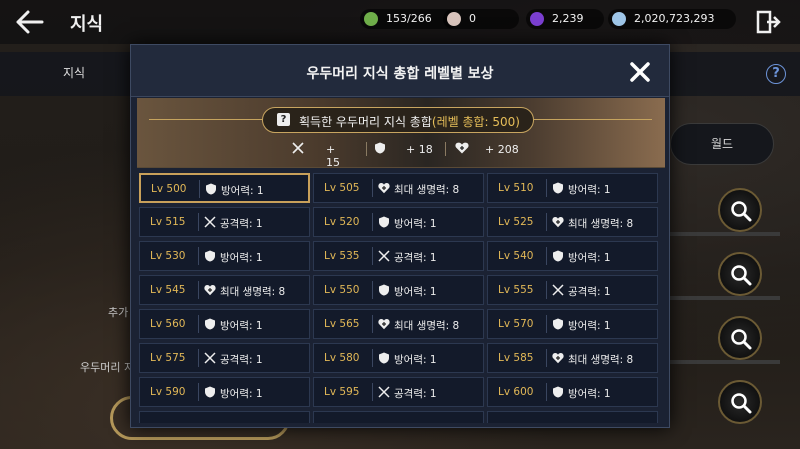 This screenshot has width=800, height=449. What do you see at coordinates (640, 72) in the screenshot?
I see `close-icon` at bounding box center [640, 72].